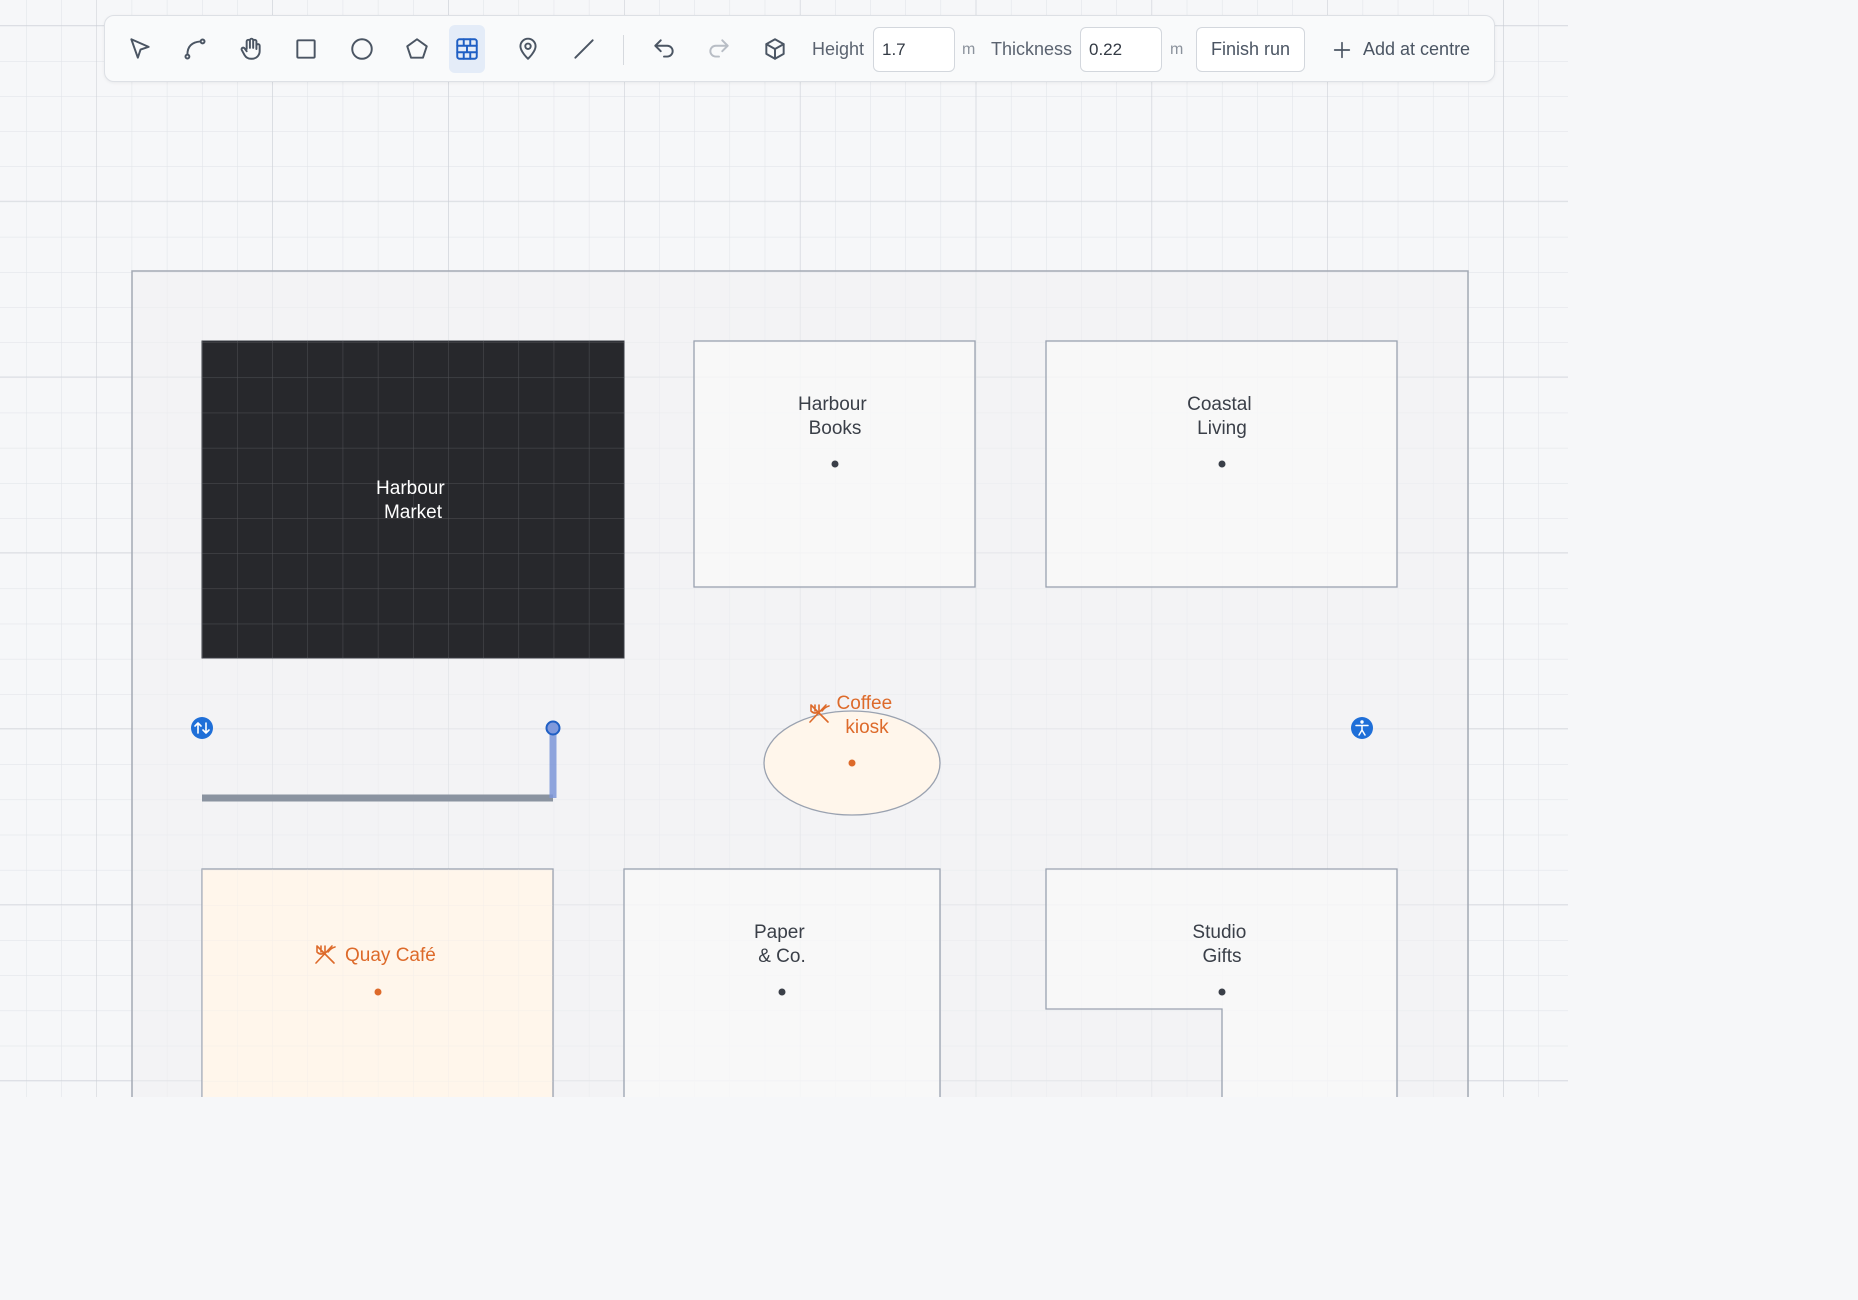 The image size is (1858, 1300). I want to click on square-icon, so click(306, 49).